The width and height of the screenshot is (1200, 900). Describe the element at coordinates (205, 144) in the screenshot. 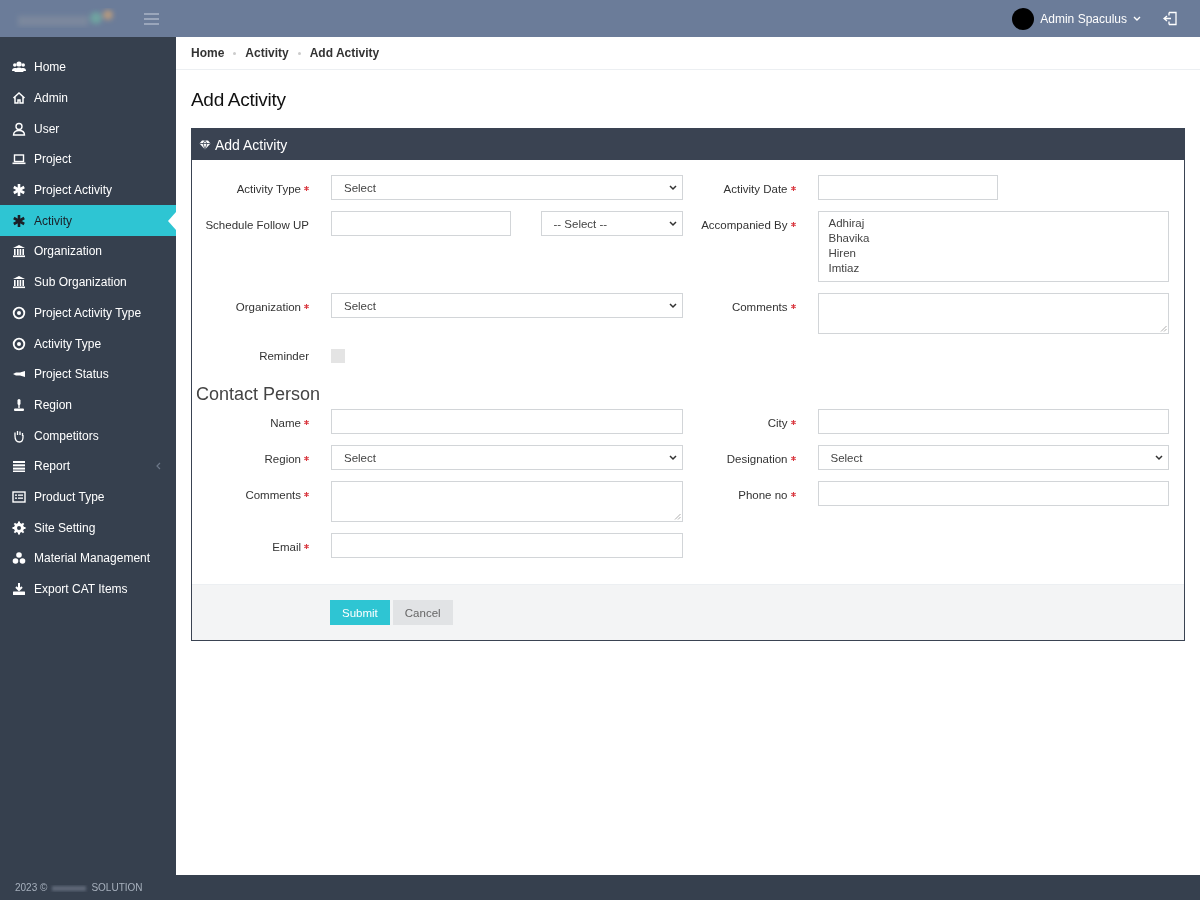

I see `diamond-icon` at that location.